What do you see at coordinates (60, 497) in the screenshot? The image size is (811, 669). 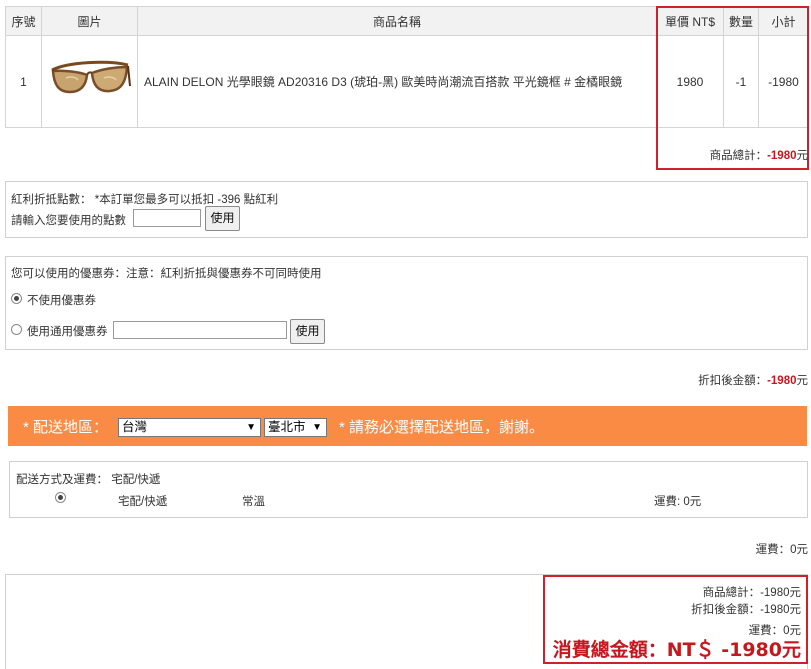 I see `shipping-method-radio` at bounding box center [60, 497].